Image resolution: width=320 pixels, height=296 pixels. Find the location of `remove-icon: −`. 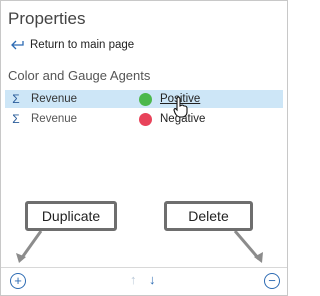

remove-icon: − is located at coordinates (272, 281).